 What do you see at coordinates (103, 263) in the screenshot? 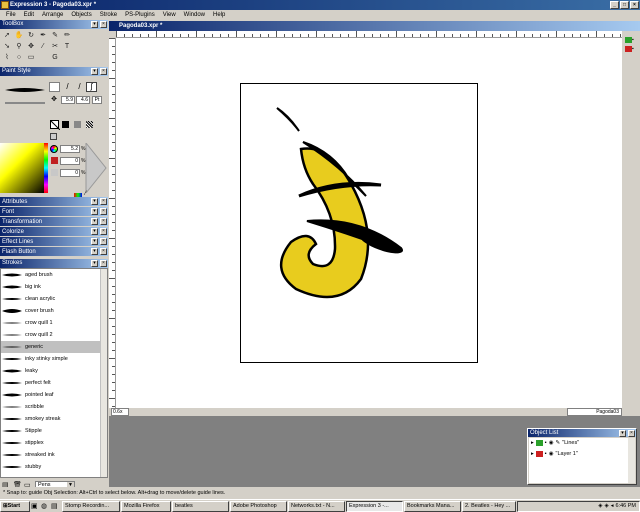
I see `strokes-close-button: ×` at bounding box center [103, 263].